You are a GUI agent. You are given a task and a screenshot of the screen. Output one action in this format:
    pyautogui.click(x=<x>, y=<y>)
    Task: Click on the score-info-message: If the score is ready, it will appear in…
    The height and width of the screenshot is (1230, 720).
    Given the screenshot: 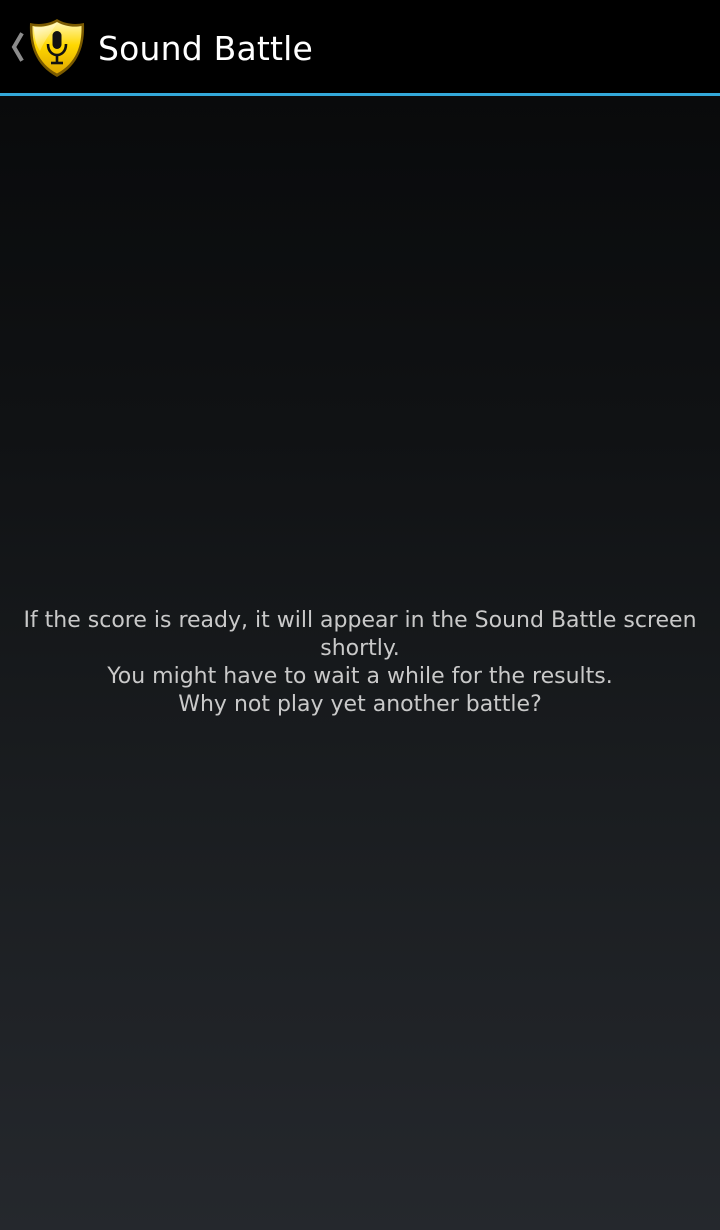 What is the action you would take?
    pyautogui.click(x=360, y=663)
    